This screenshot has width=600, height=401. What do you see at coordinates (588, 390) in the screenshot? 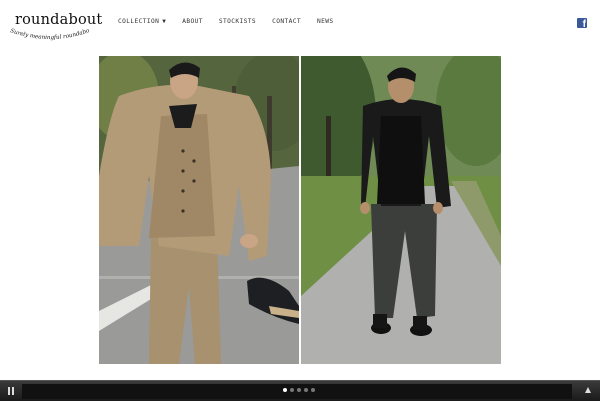
I see `chevron-up-icon` at bounding box center [588, 390].